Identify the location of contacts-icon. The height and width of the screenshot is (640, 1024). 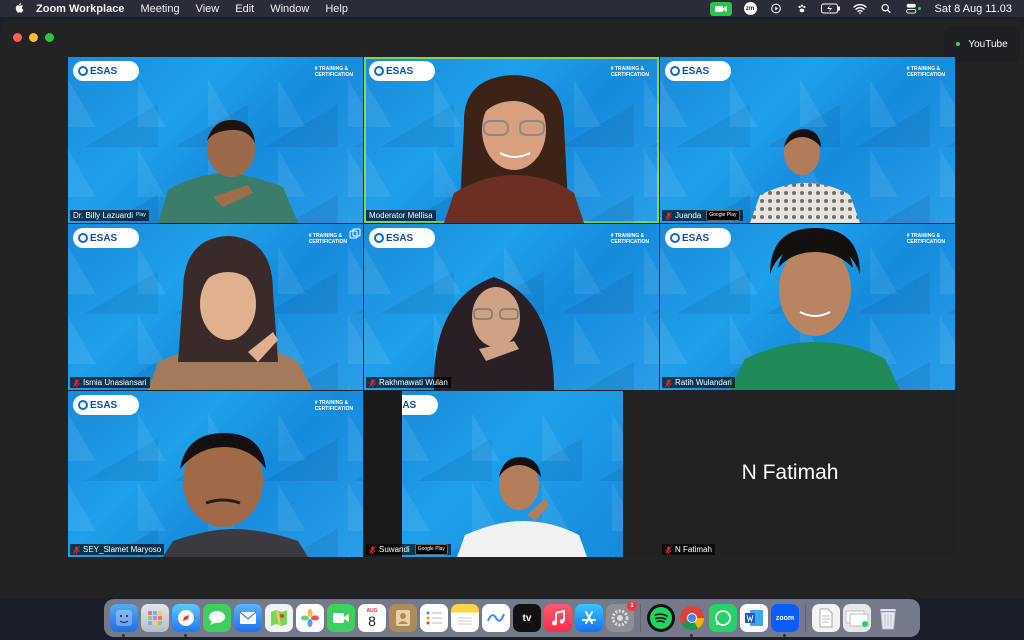
(403, 618).